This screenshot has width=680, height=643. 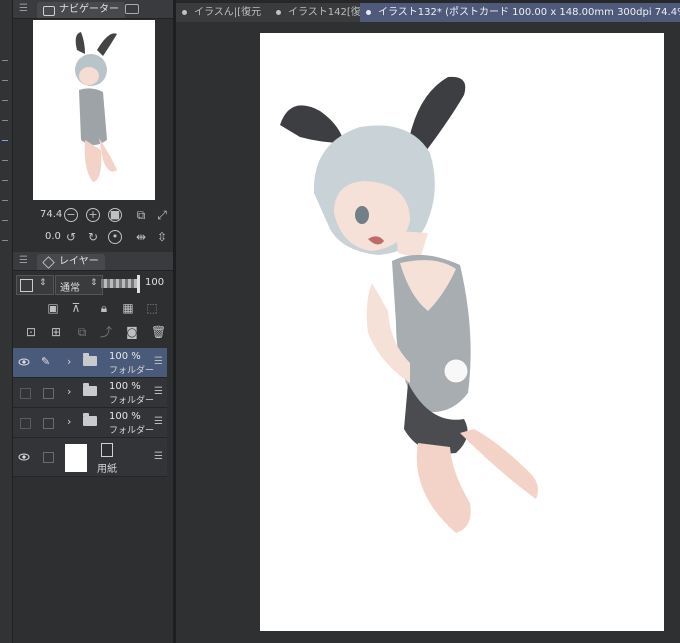 I want to click on layer-action-bar: ⊡ ⊞ ⧉ ⤴ ◙ 🗑︎, so click(x=93, y=333).